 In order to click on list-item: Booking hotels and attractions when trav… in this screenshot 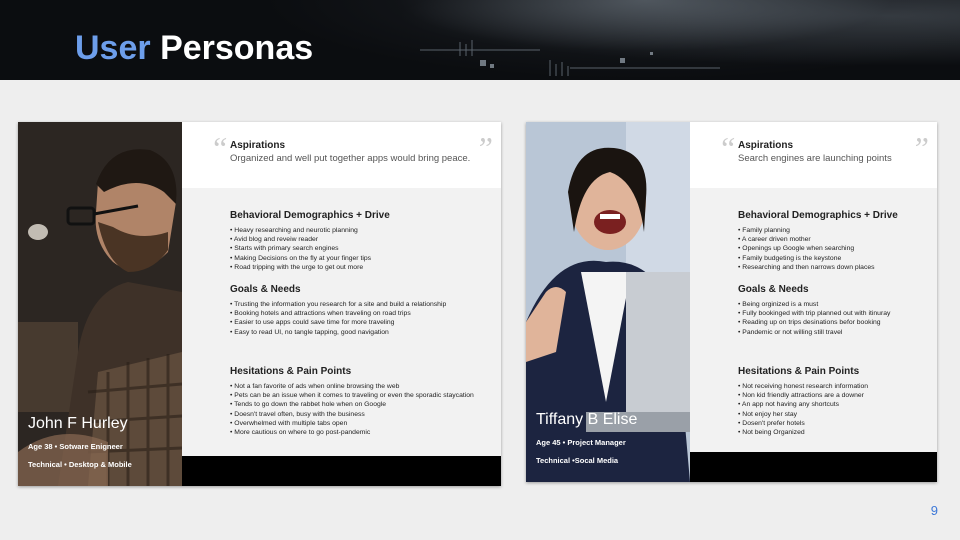, I will do `click(361, 313)`.